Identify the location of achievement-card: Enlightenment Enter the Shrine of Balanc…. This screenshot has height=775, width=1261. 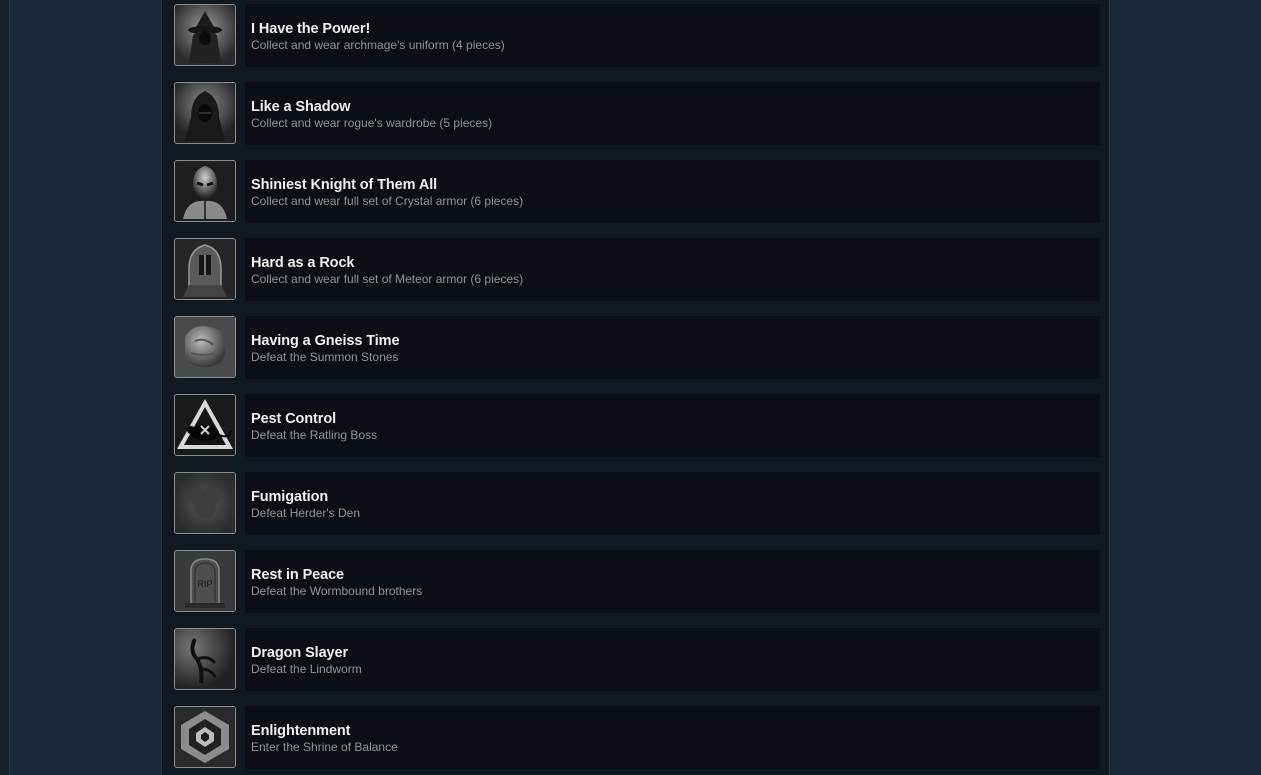
(672, 737).